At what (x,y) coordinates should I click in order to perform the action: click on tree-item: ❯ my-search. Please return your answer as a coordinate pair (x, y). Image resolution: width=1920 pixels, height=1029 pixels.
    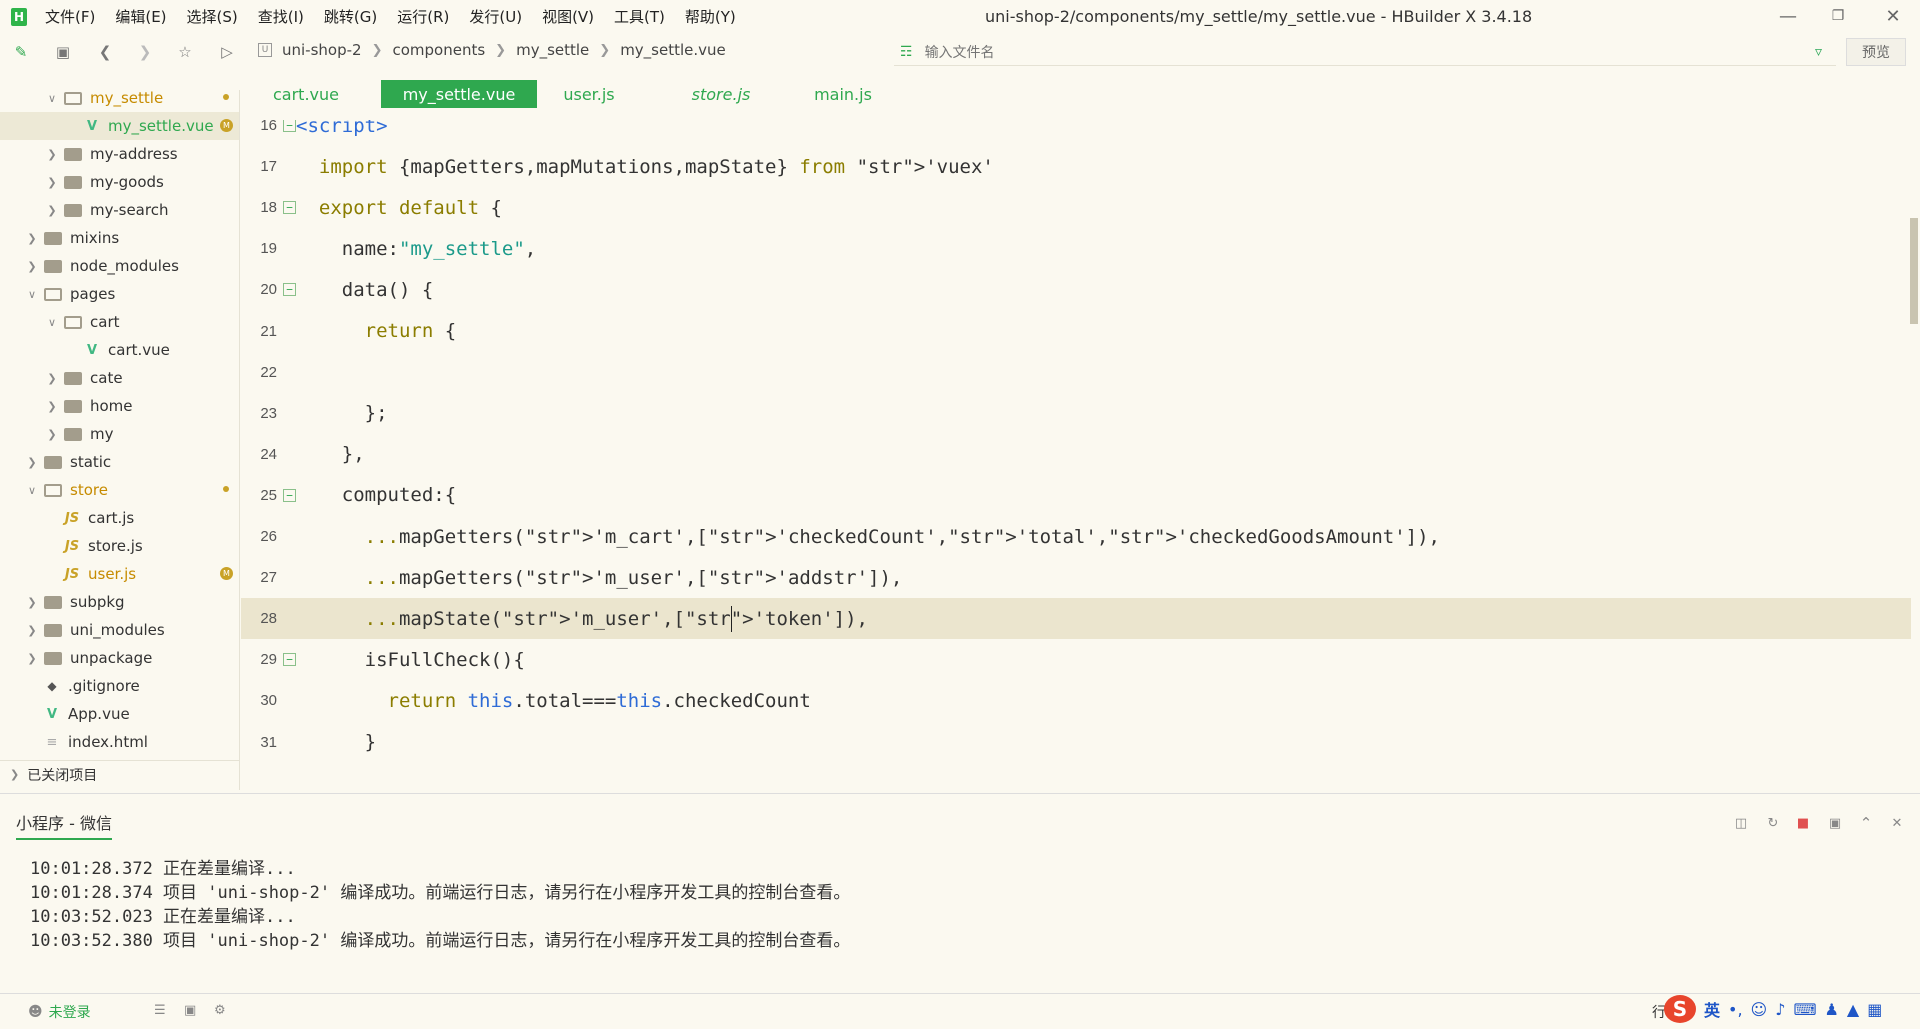
    Looking at the image, I should click on (119, 210).